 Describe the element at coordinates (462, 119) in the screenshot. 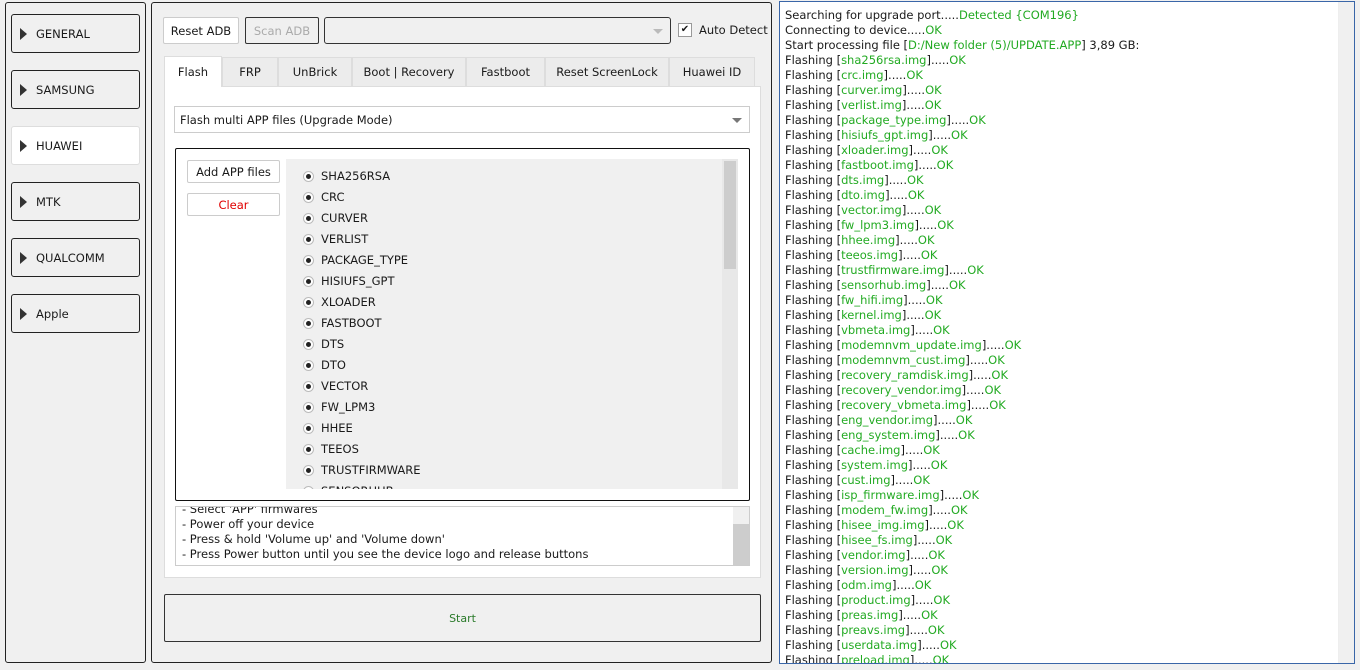

I see `mode-select: Flash multi APP files (Upgrade Mode)` at that location.